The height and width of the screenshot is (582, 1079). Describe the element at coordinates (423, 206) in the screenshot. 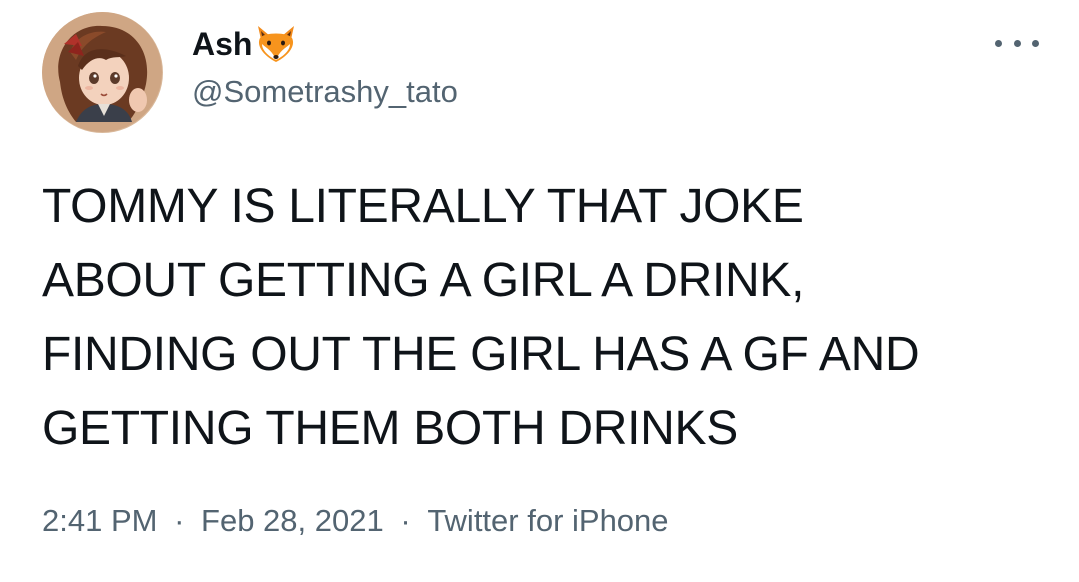

I see `tweet-text-line: TOMMY IS LITERALLY THAT JOKE` at that location.